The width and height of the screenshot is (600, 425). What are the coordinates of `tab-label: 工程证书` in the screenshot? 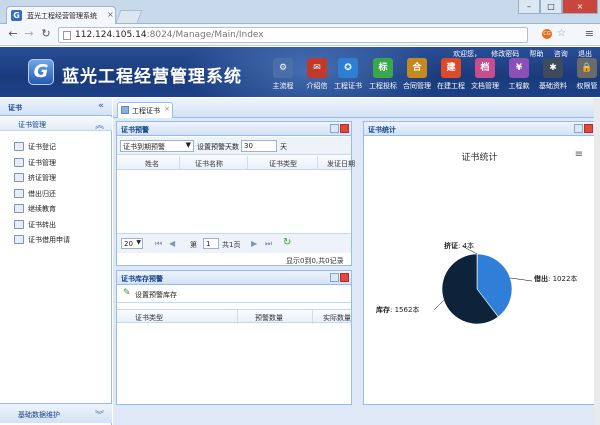 It's located at (146, 111).